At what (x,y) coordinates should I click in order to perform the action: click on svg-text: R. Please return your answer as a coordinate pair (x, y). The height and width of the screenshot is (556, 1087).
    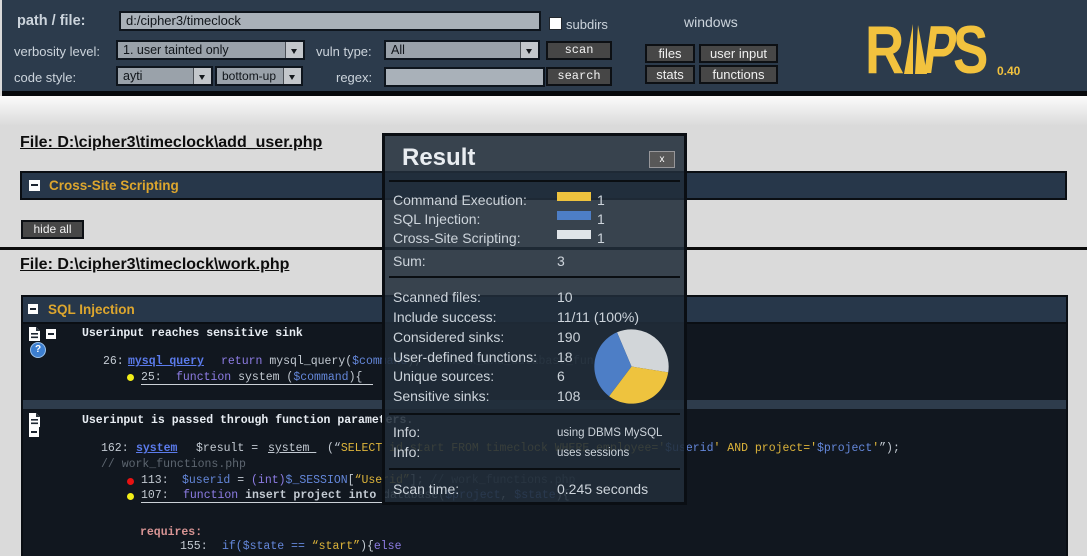
    Looking at the image, I should click on (884, 50).